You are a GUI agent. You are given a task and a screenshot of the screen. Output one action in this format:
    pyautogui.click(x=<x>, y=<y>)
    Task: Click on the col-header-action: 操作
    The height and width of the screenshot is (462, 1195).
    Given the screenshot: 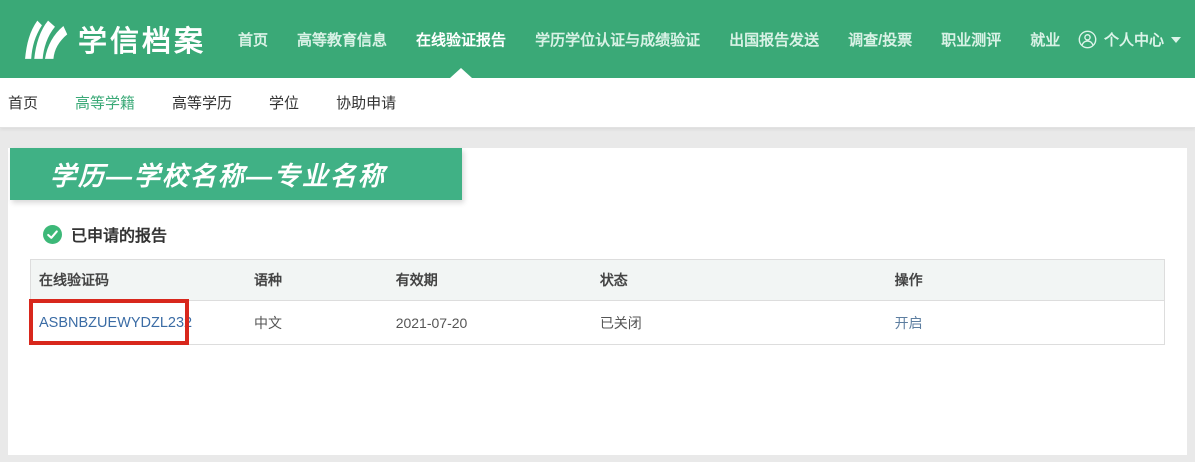 What is the action you would take?
    pyautogui.click(x=1025, y=280)
    